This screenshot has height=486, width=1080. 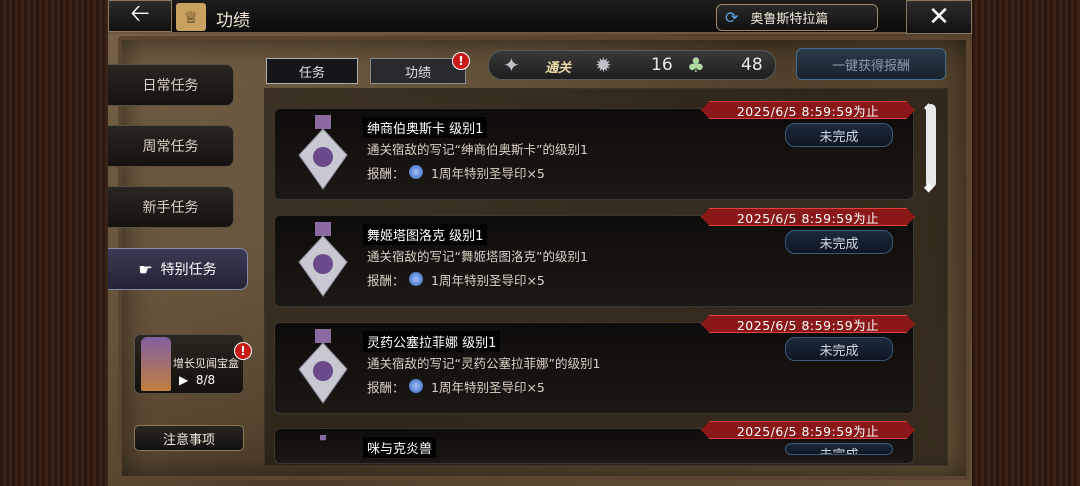 What do you see at coordinates (662, 65) in the screenshot?
I see `silver-medal-count: 16` at bounding box center [662, 65].